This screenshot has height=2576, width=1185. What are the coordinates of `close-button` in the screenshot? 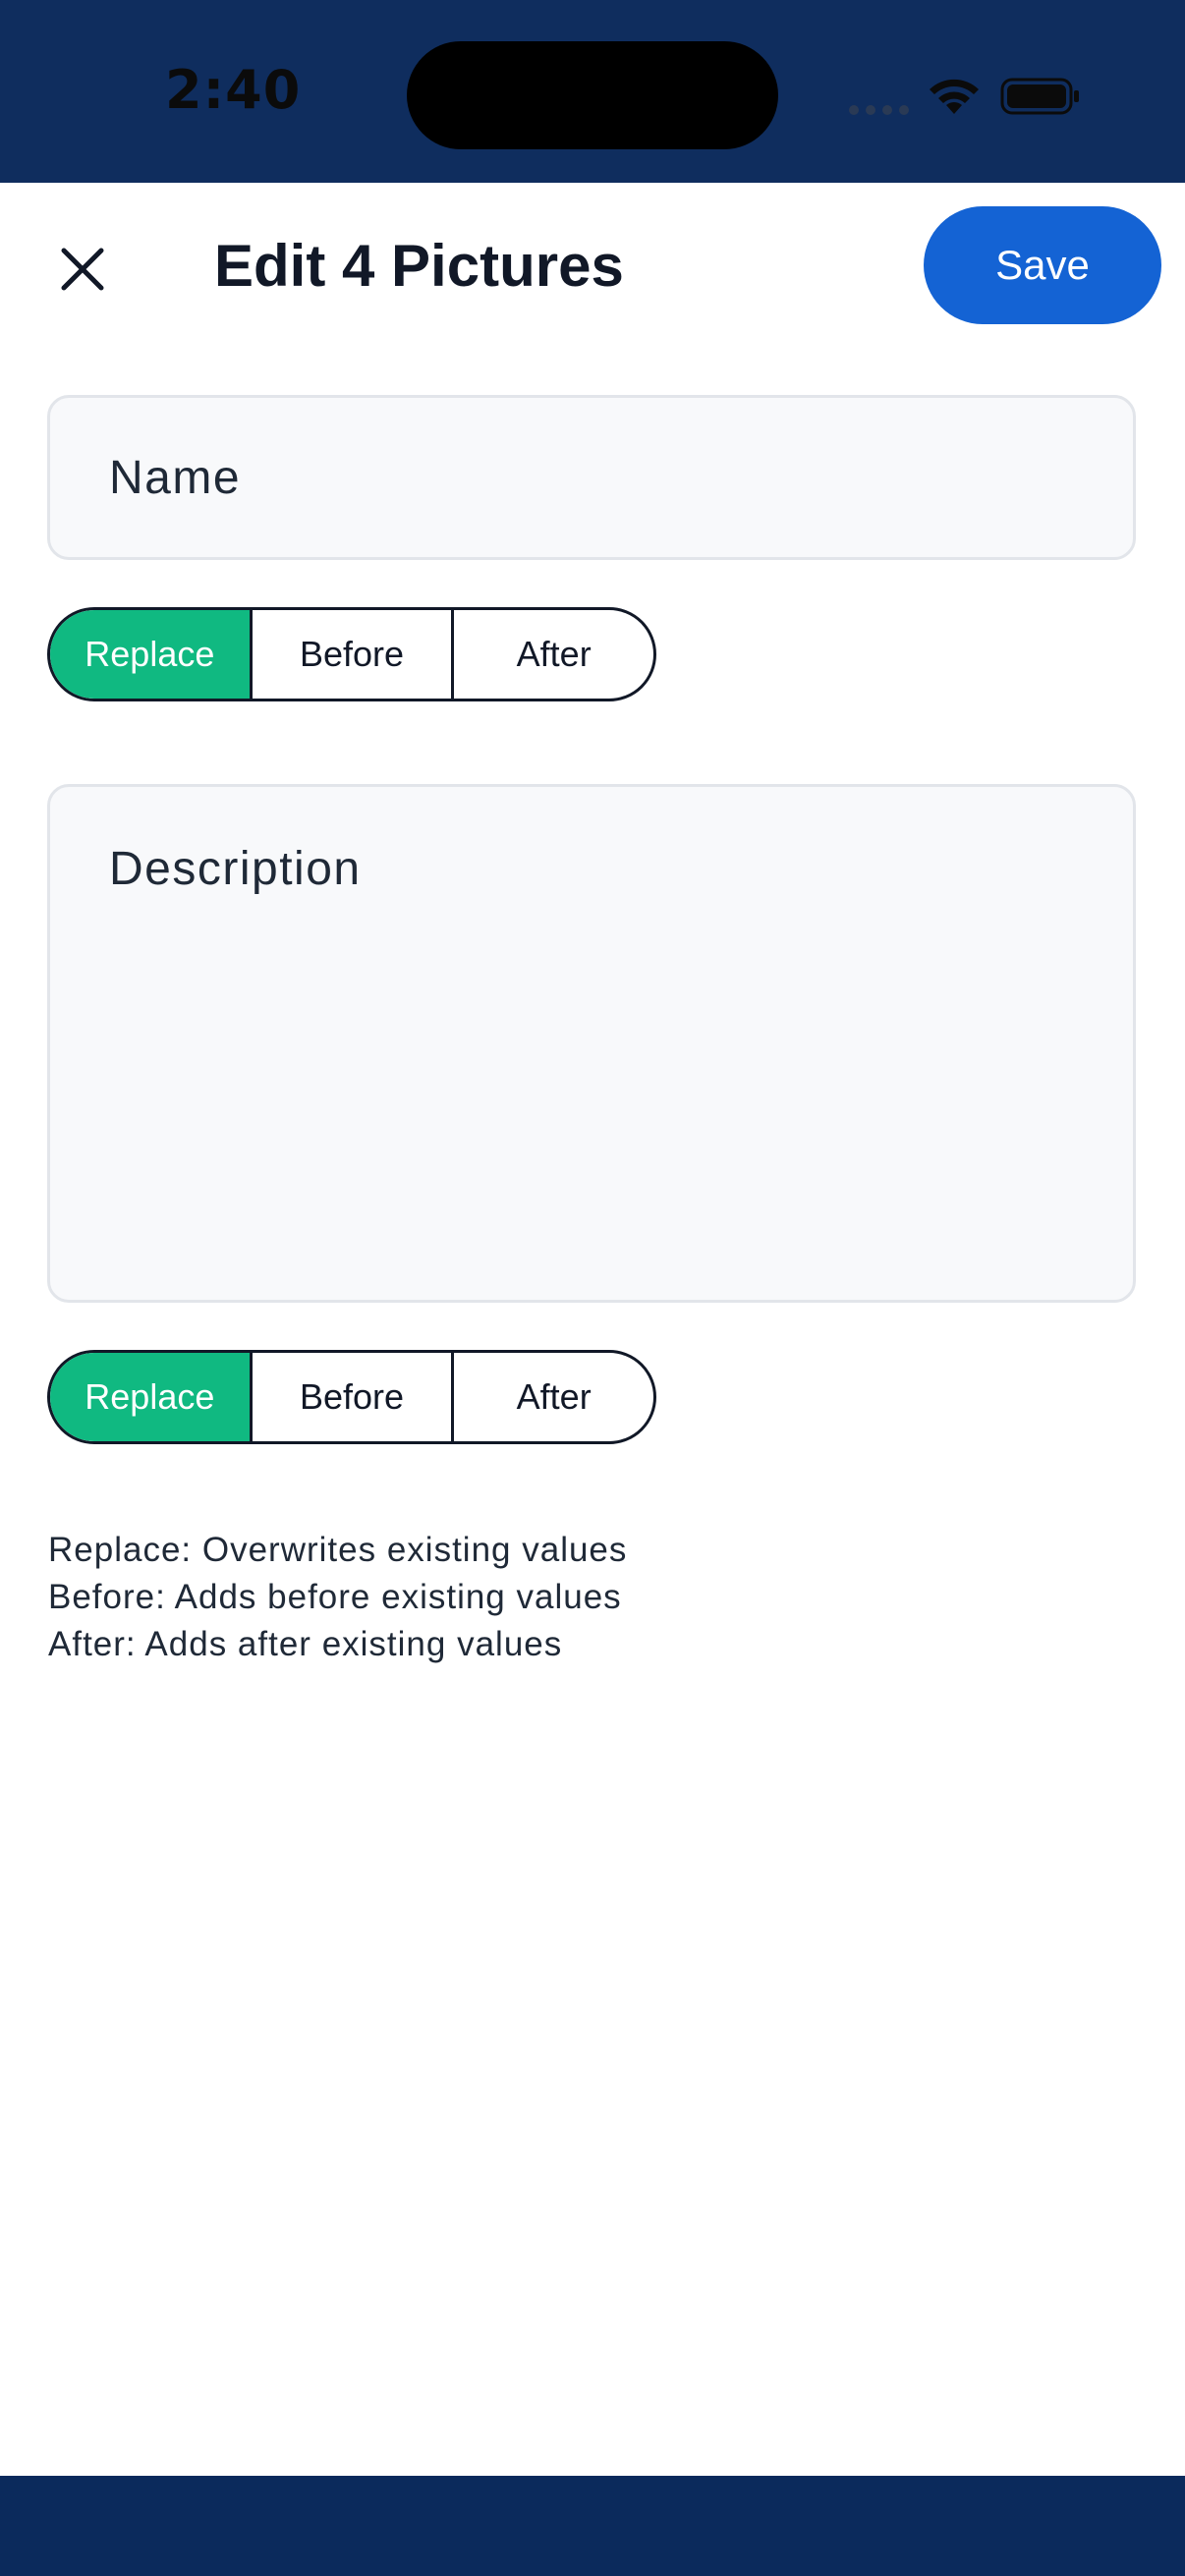 It's located at (83, 269).